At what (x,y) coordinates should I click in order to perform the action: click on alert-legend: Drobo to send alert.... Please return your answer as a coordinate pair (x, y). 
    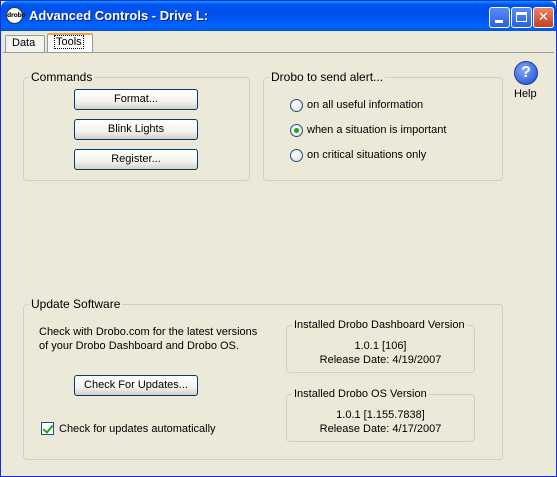
    Looking at the image, I should click on (327, 77).